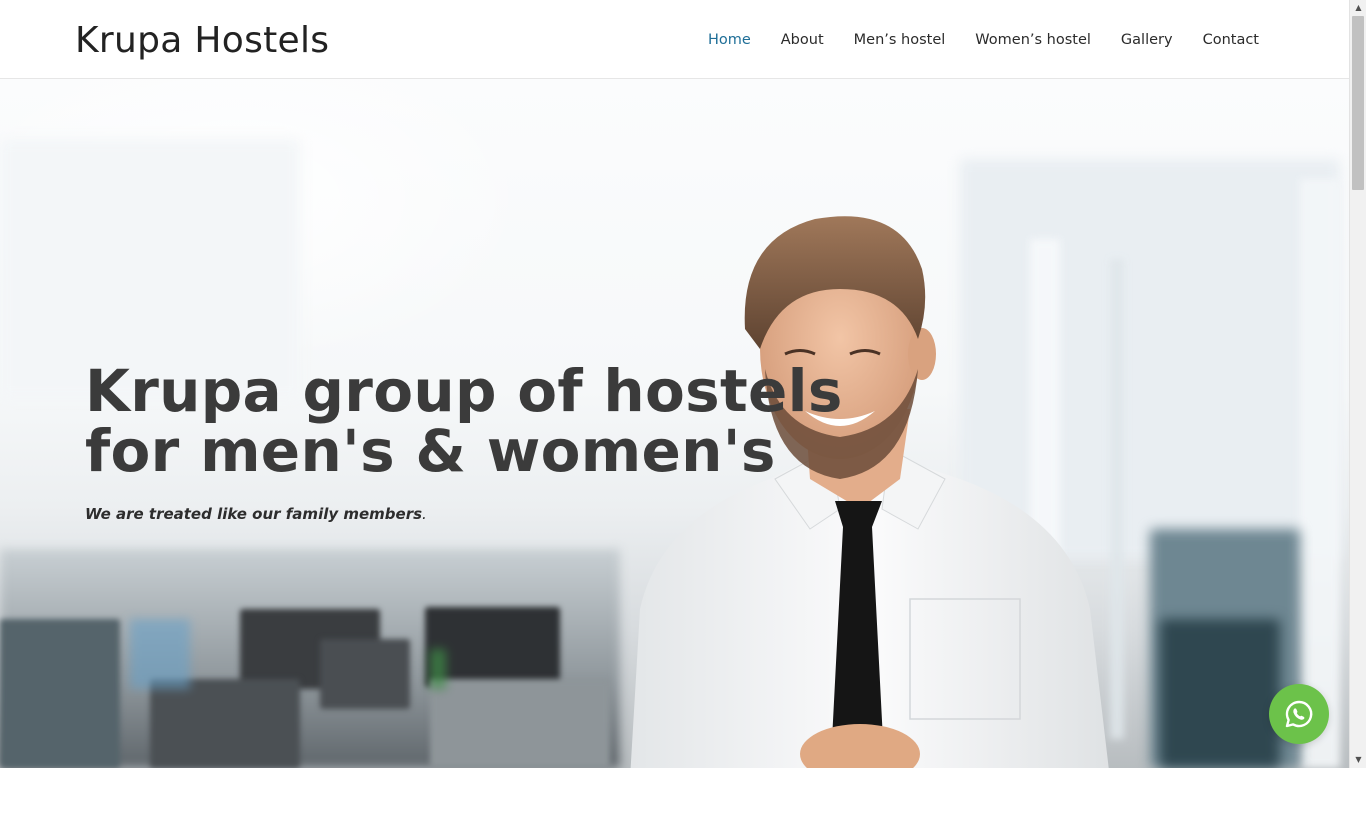  Describe the element at coordinates (424, 514) in the screenshot. I see `hero-subtitle-period: .` at that location.